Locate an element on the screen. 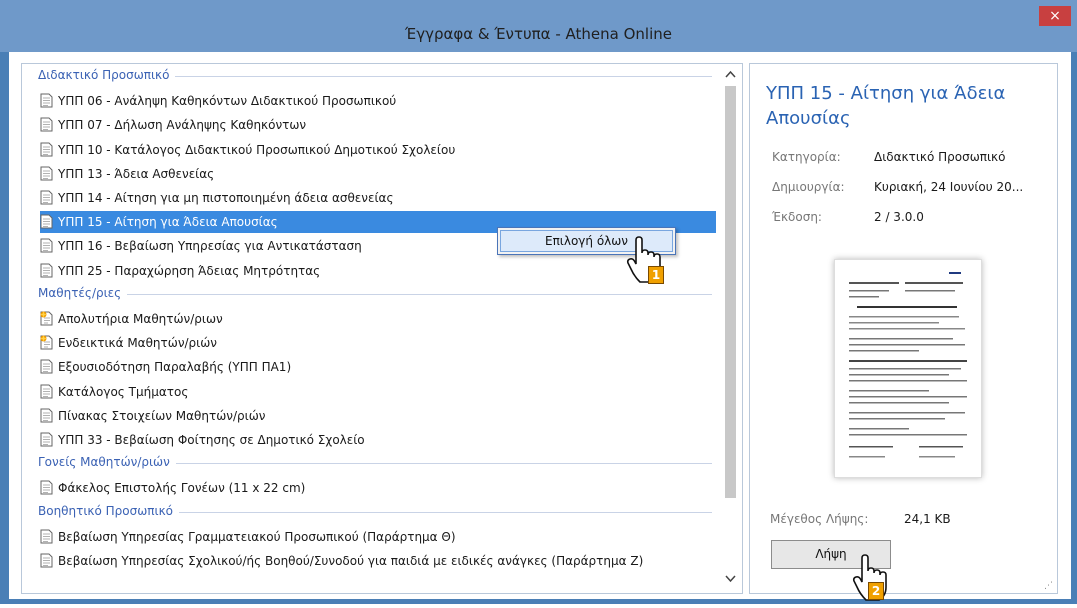 The image size is (1077, 608). download-size-label: Μέγεθος Λήψης: is located at coordinates (819, 519).